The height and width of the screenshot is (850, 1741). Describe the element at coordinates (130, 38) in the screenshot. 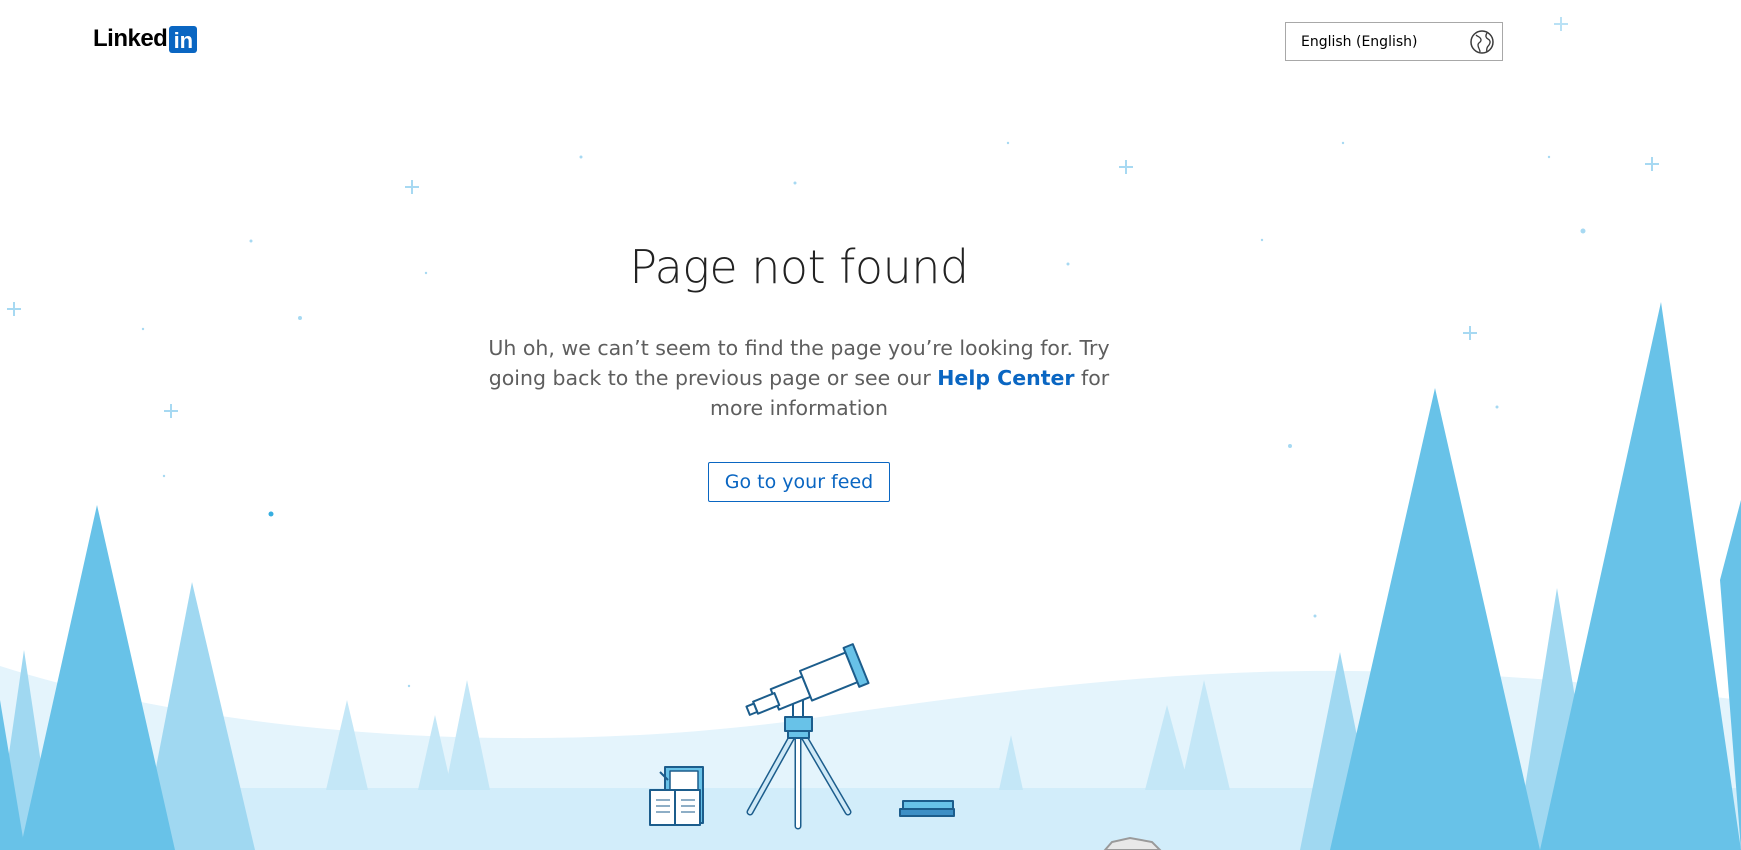

I see `logo-wordmark: Linked` at that location.